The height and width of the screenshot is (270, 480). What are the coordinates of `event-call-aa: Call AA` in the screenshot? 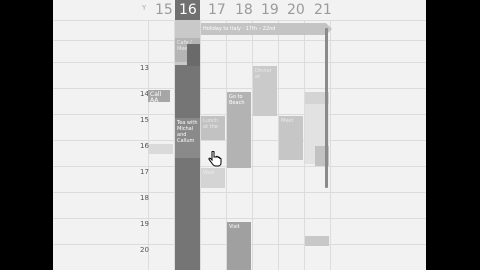 It's located at (159, 96).